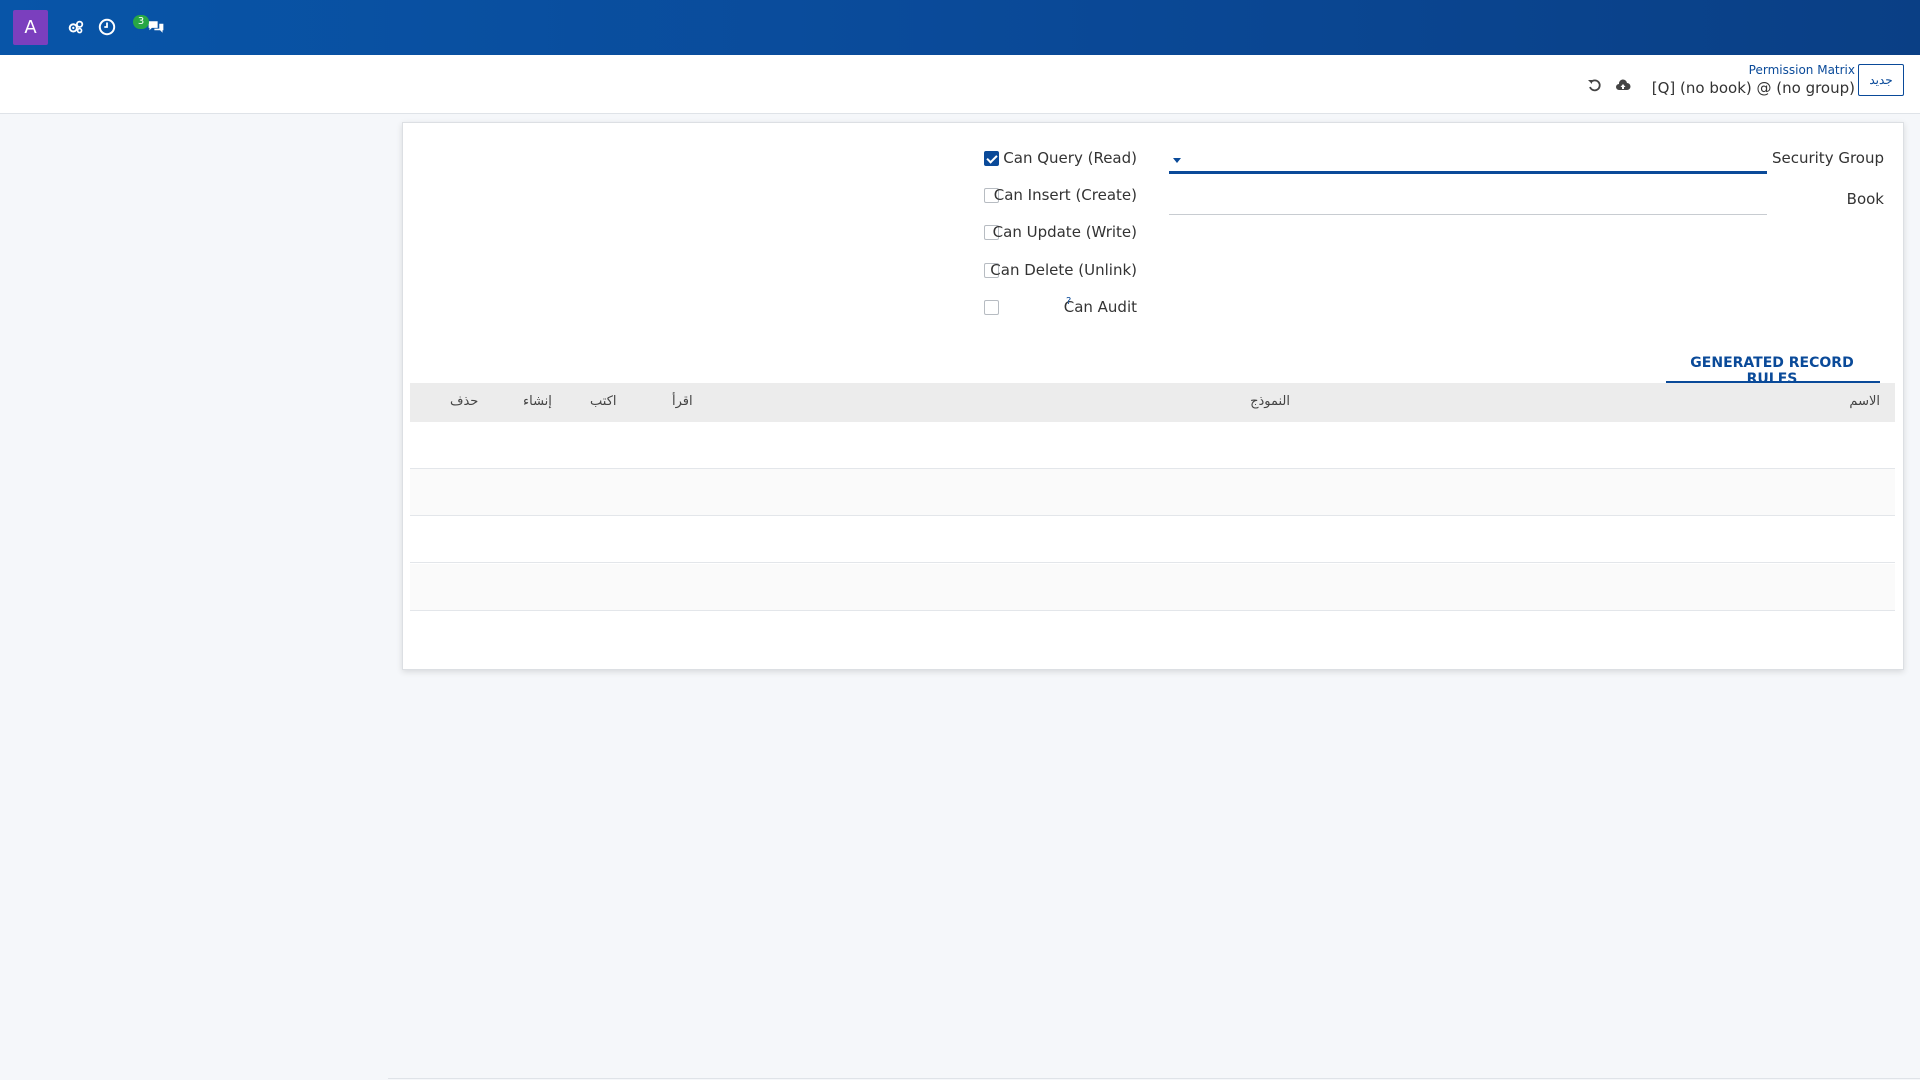  What do you see at coordinates (1152, 402) in the screenshot?
I see `table-header: الاسم النموذج اقرأ اكتب إنشاء حذف` at bounding box center [1152, 402].